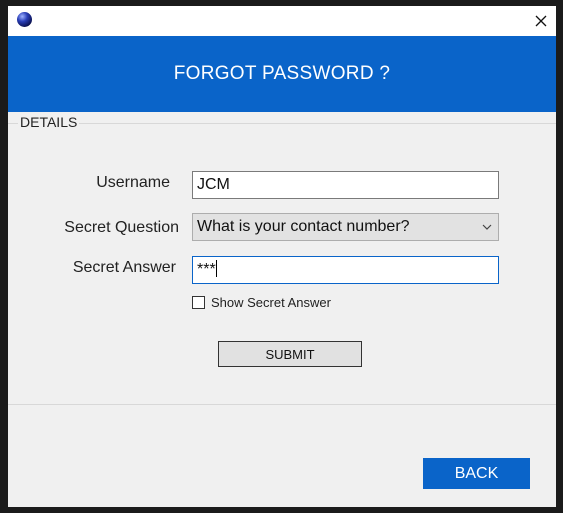 The width and height of the screenshot is (563, 513). Describe the element at coordinates (124, 267) in the screenshot. I see `secret-answer-label: Secret Answer` at that location.